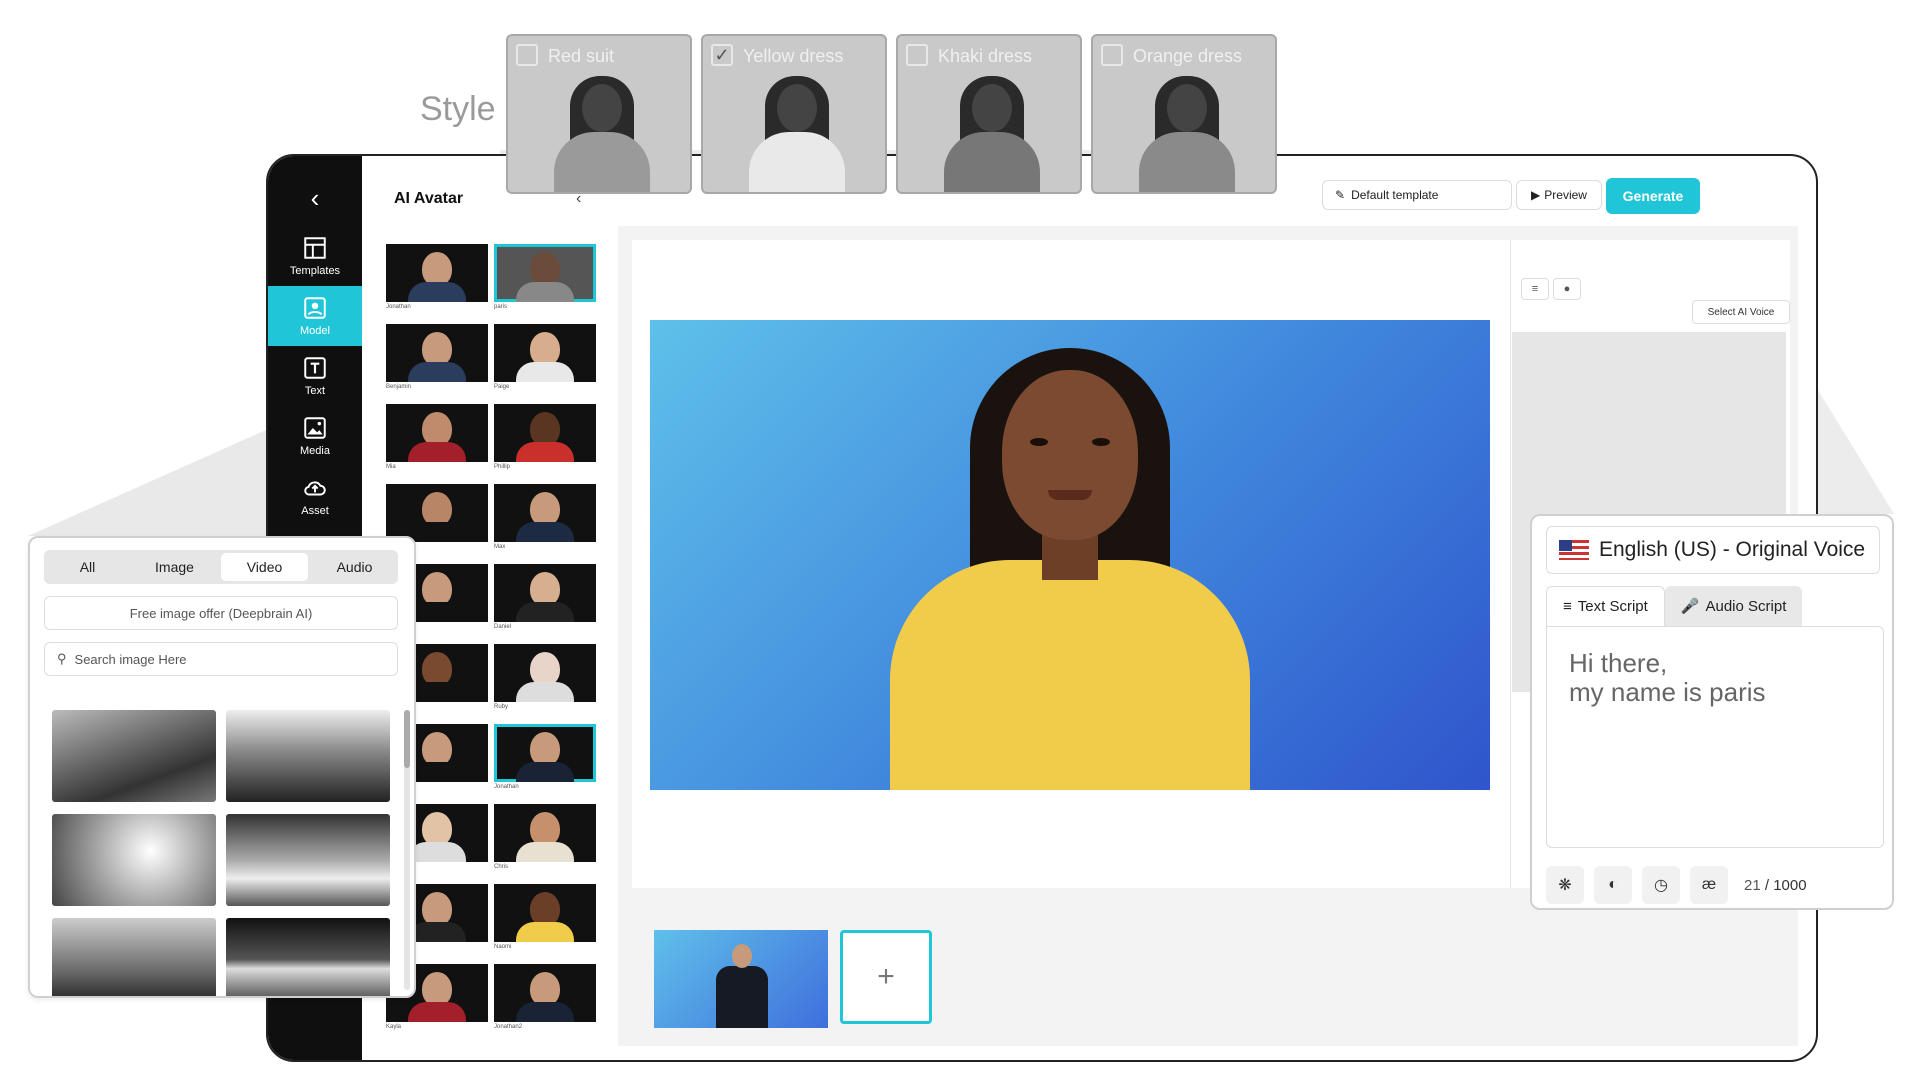 This screenshot has height=1080, width=1920. What do you see at coordinates (315, 331) in the screenshot?
I see `sidebar-item-label: Model` at bounding box center [315, 331].